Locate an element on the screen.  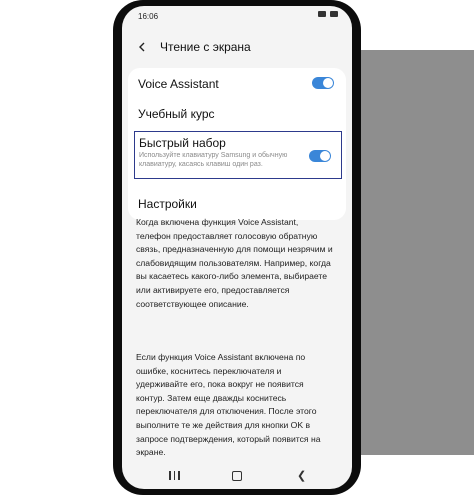
home-icon is located at coordinates (237, 476).